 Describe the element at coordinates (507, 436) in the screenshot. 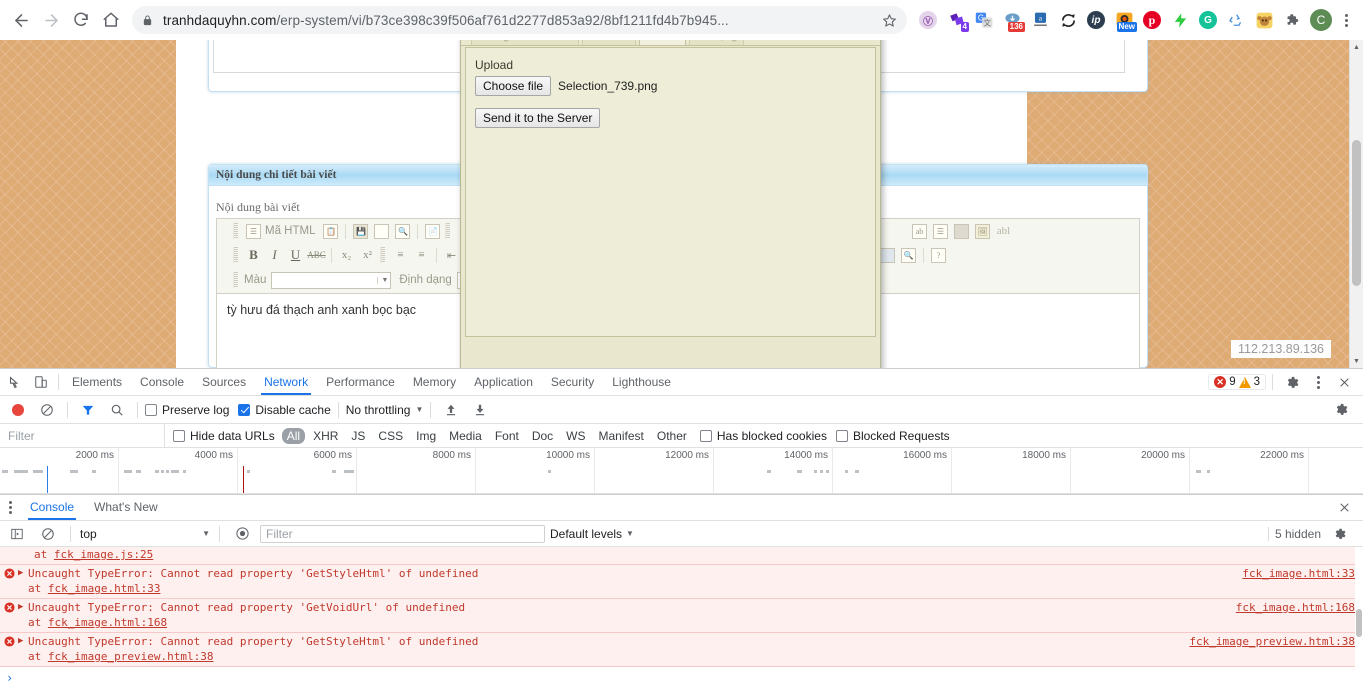

I see `type-filter-font: Font` at that location.